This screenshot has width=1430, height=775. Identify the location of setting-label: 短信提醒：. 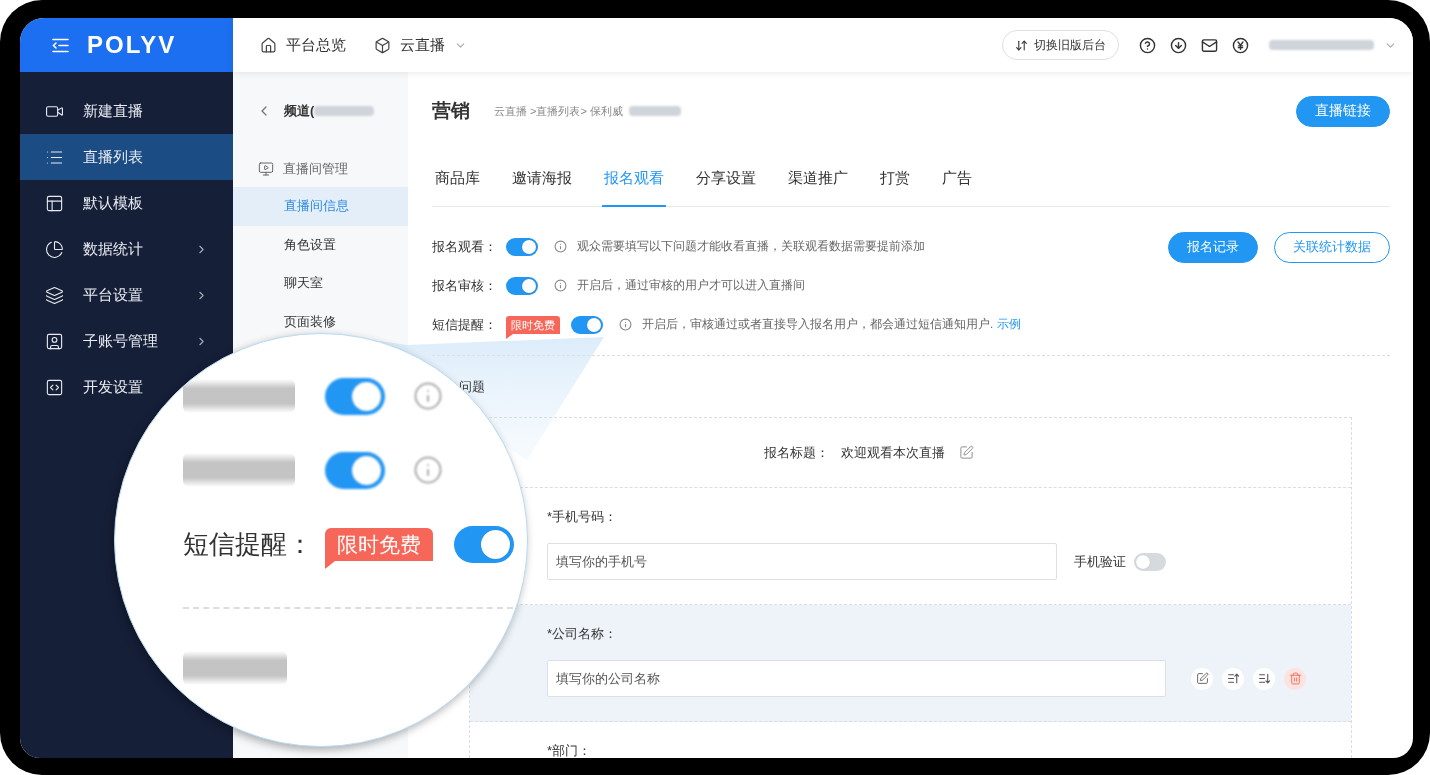
(465, 324).